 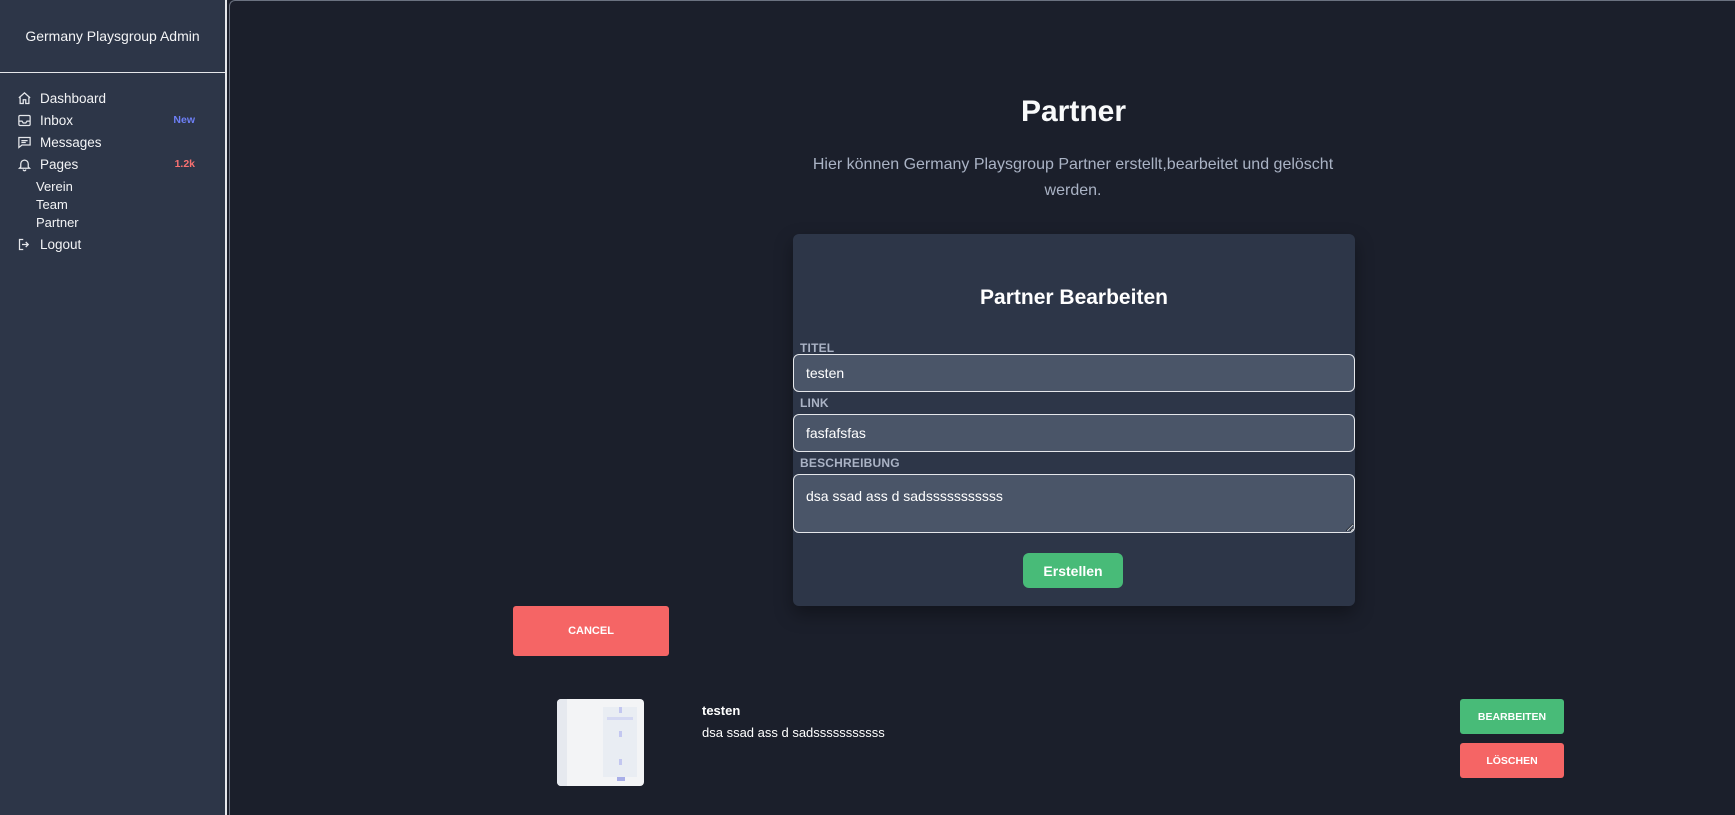 What do you see at coordinates (591, 631) in the screenshot?
I see `cancel-button: CANCEL` at bounding box center [591, 631].